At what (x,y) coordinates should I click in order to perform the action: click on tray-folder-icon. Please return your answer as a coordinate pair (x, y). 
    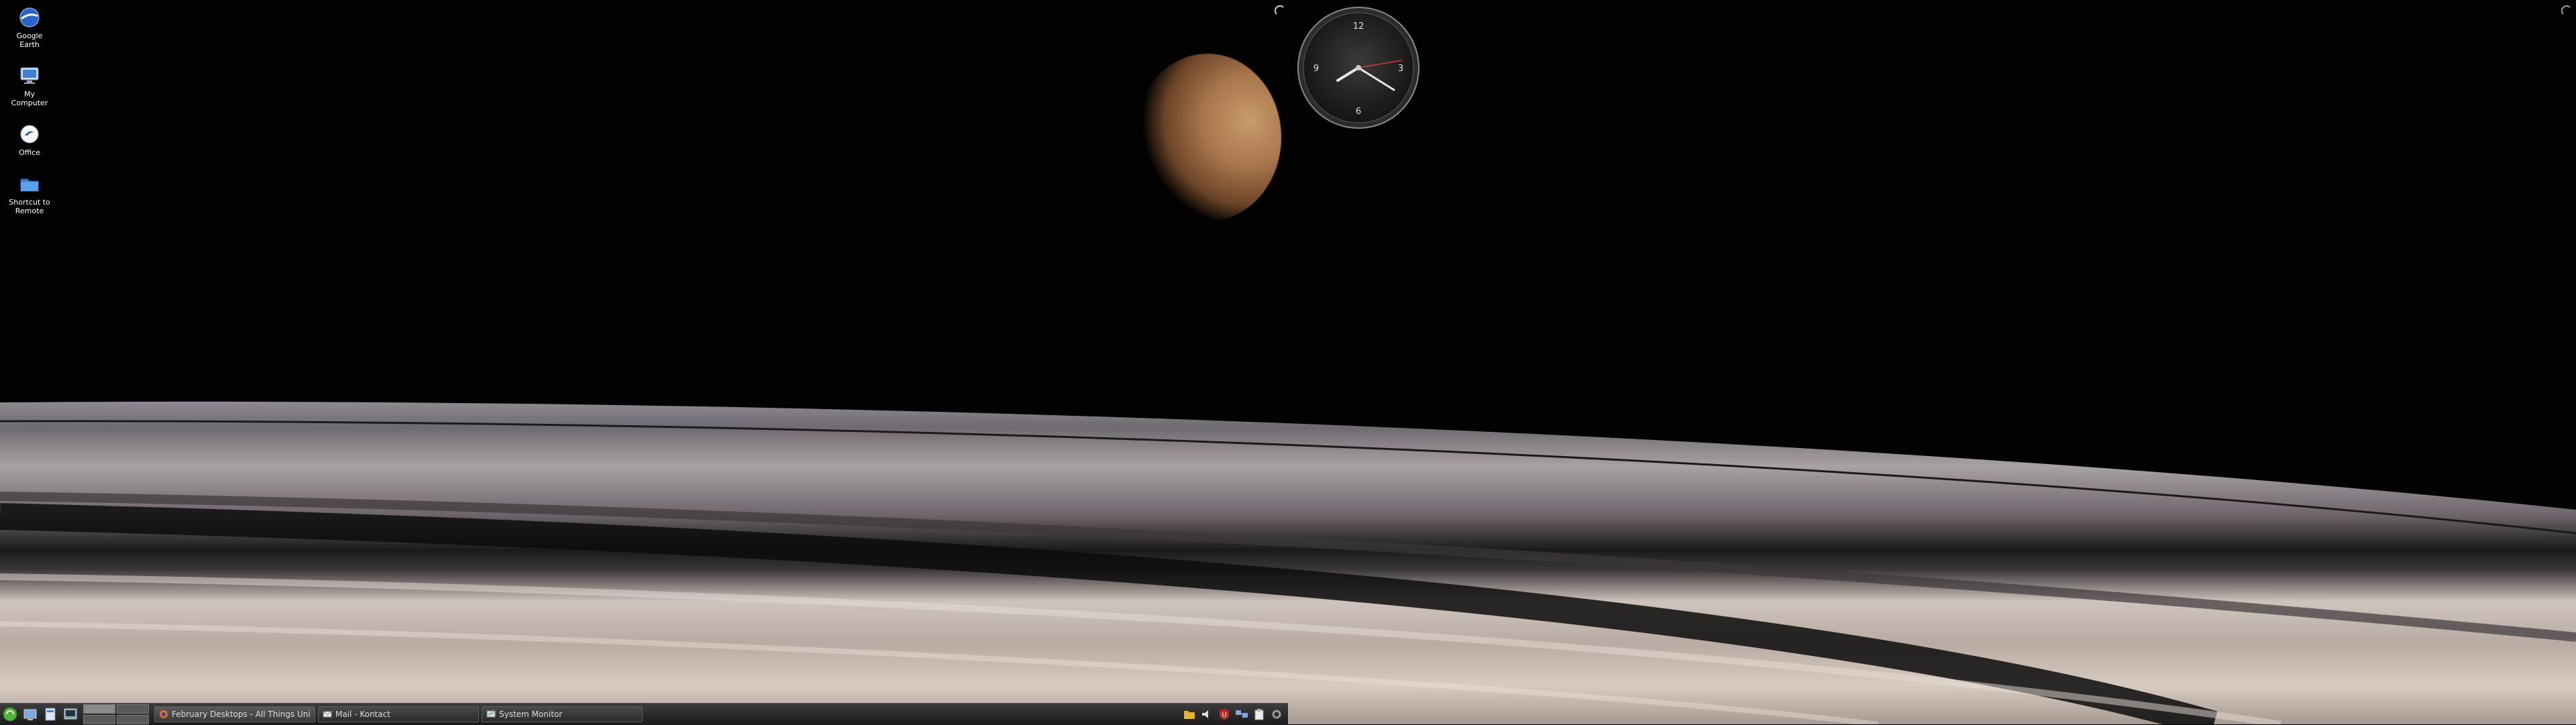
    Looking at the image, I should click on (1189, 714).